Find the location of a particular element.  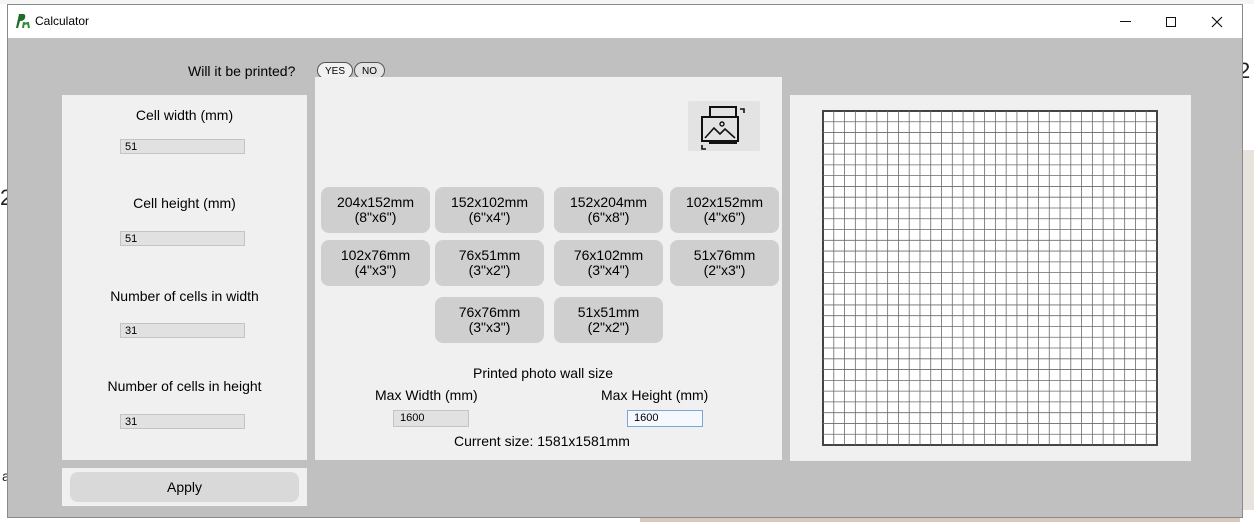

maximize-icon is located at coordinates (1171, 21).